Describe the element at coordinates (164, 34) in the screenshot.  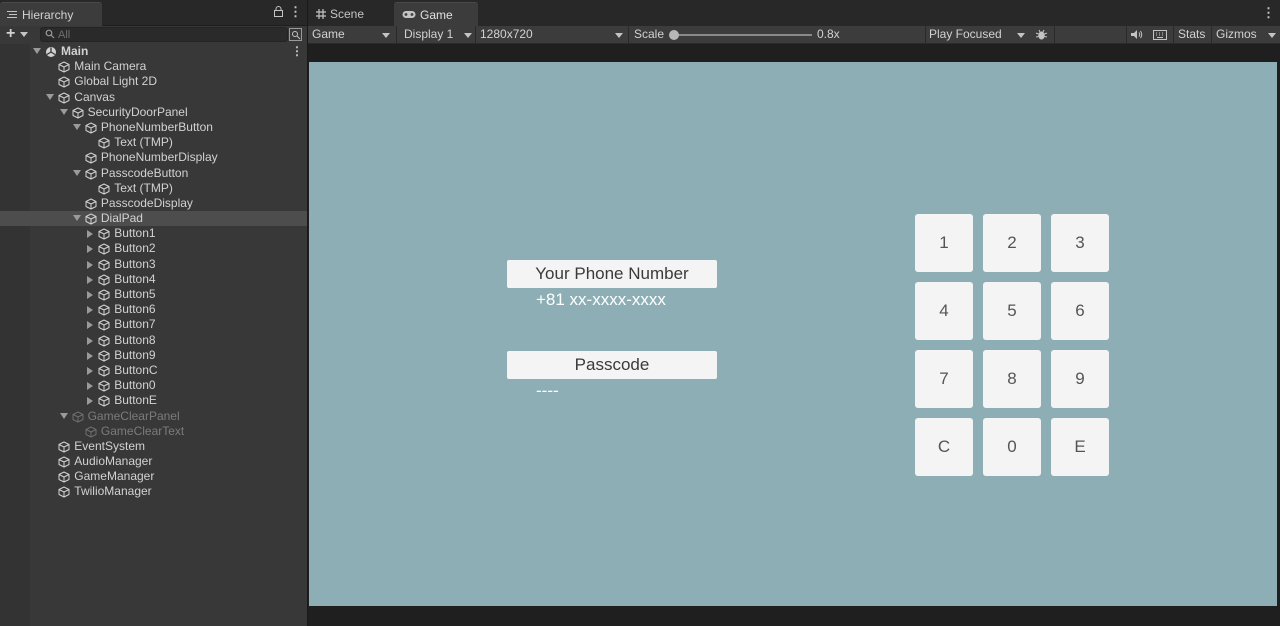
I see `hierarchy-search-input` at that location.